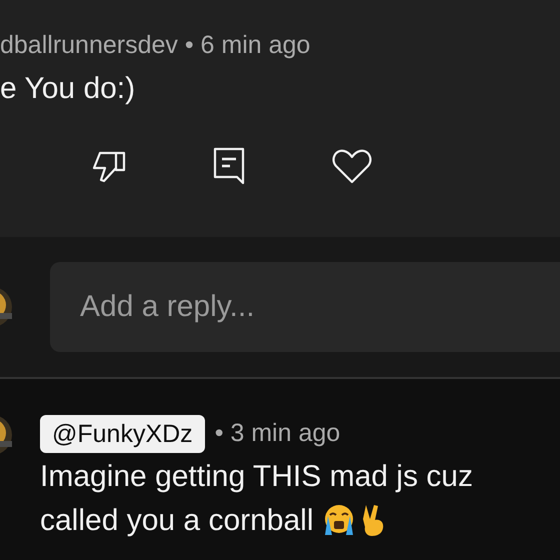 The height and width of the screenshot is (560, 560). Describe the element at coordinates (122, 434) in the screenshot. I see `mention-tag: @FunkyXDz` at that location.